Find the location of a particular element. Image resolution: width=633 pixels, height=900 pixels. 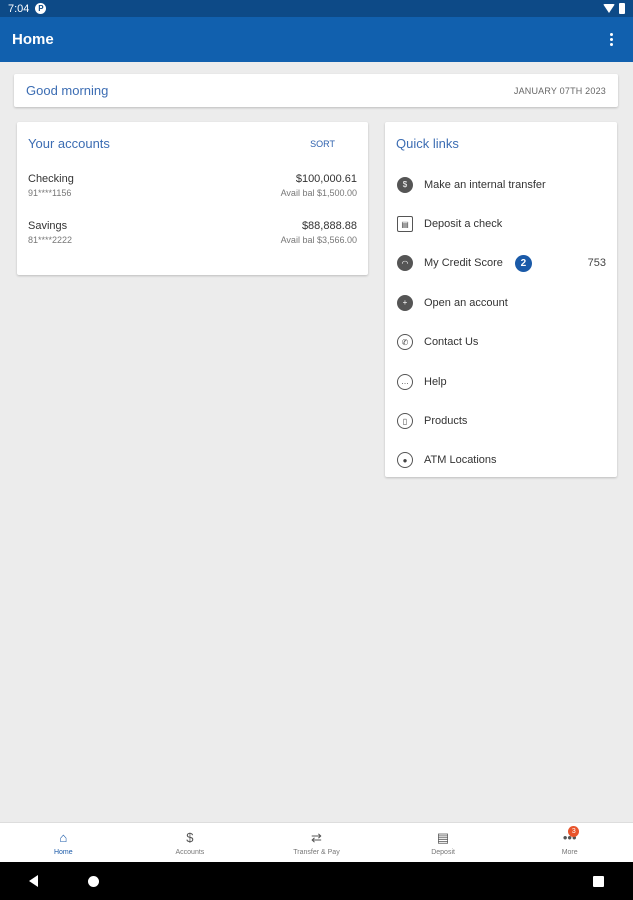

recents-icon is located at coordinates (598, 881).